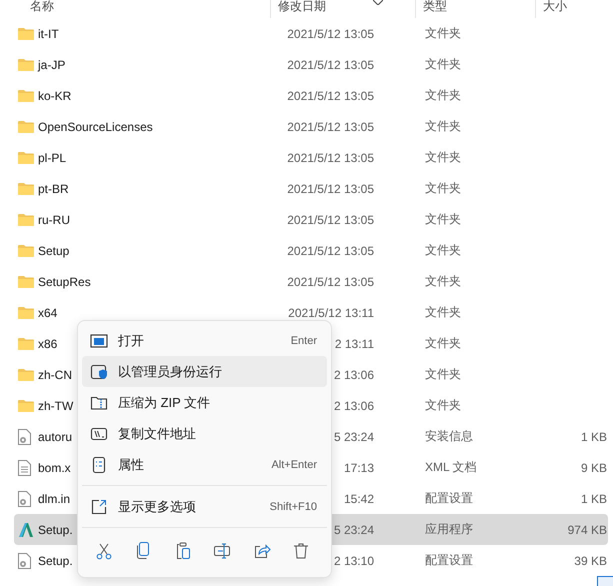  Describe the element at coordinates (588, 529) in the screenshot. I see `file-size: 974 KB` at that location.